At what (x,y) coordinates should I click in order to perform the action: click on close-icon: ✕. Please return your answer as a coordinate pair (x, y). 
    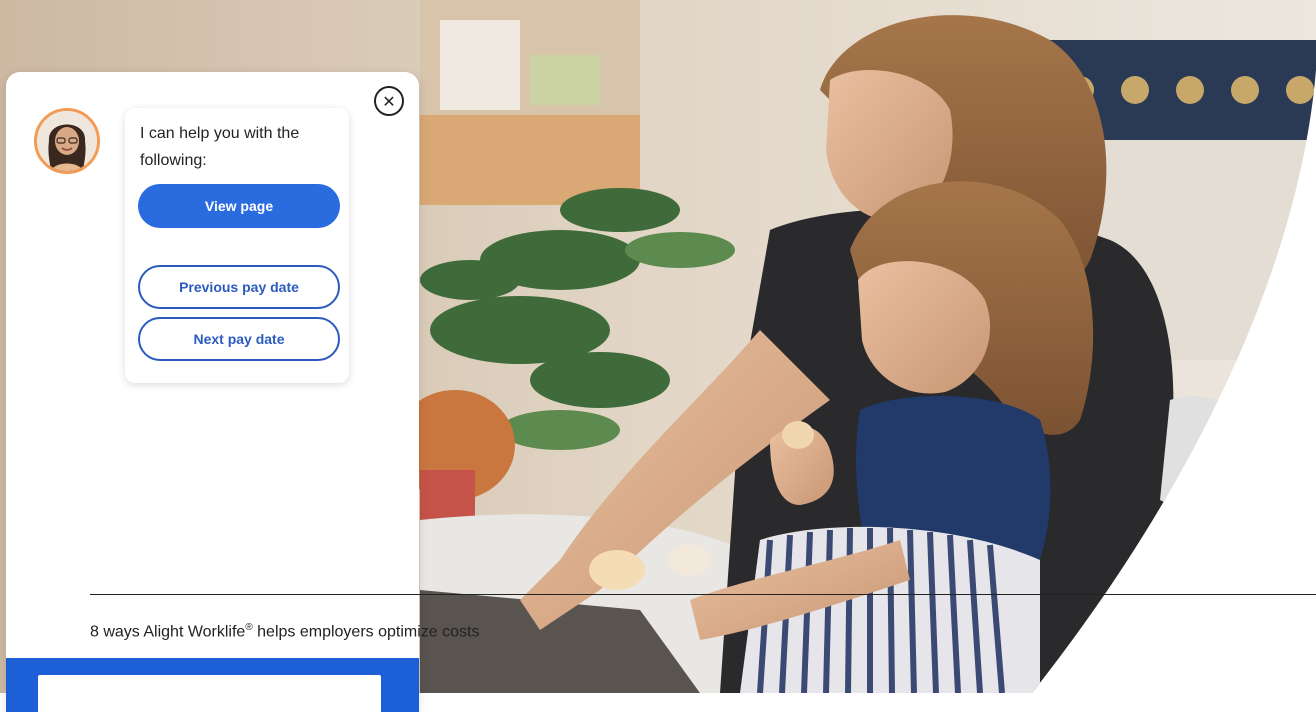
    Looking at the image, I should click on (389, 101).